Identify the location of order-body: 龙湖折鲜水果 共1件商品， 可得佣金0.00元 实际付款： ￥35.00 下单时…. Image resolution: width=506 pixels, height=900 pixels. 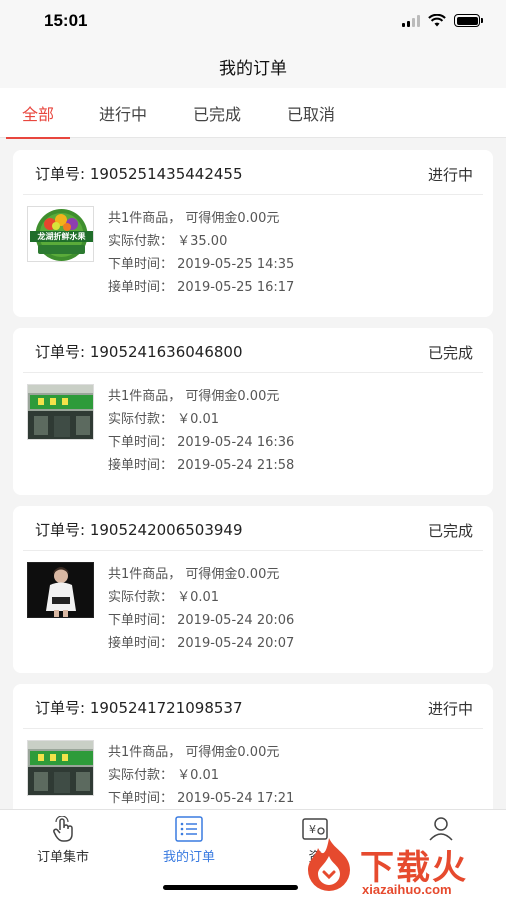
(253, 256).